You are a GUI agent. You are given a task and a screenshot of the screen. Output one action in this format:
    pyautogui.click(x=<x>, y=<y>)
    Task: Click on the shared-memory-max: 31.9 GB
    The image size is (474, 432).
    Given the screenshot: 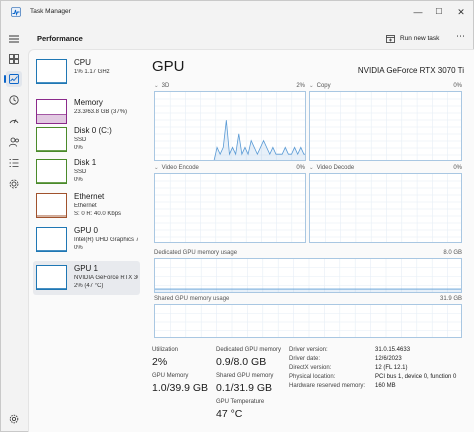 What is the action you would take?
    pyautogui.click(x=450, y=299)
    